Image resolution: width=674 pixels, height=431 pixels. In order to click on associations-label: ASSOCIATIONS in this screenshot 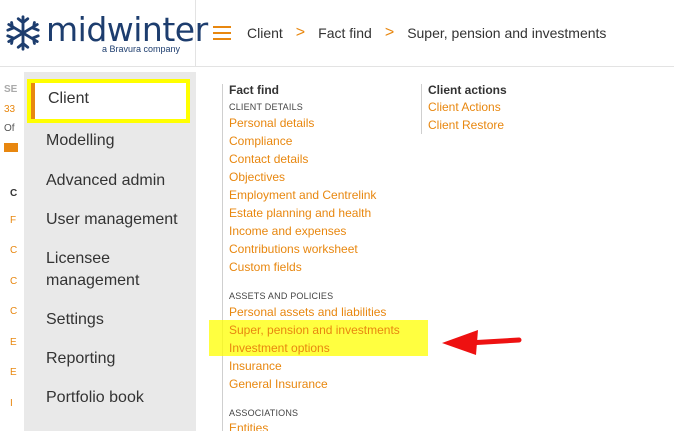, I will do `click(264, 413)`.